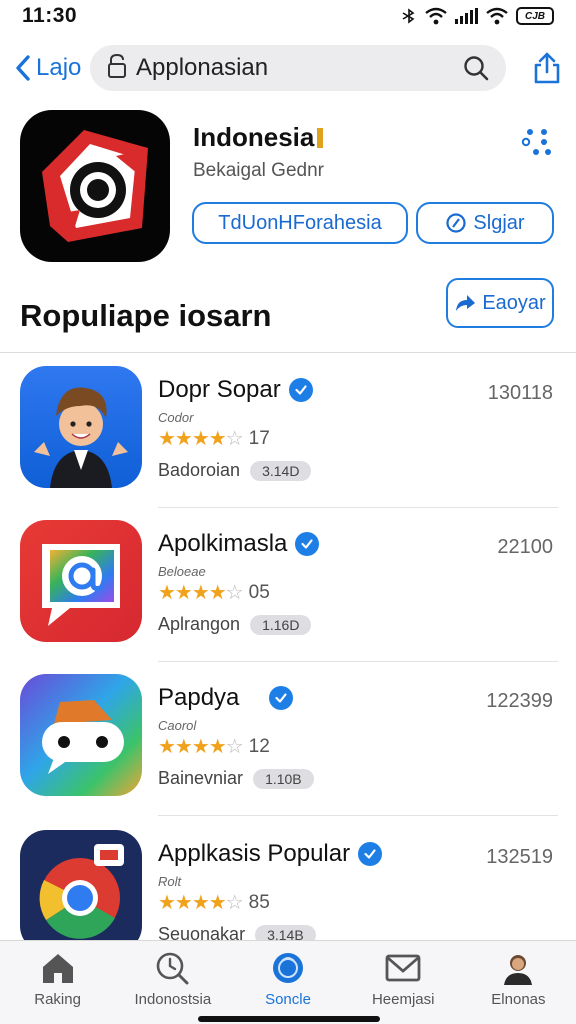 The width and height of the screenshot is (576, 1024). I want to click on globe-icon, so click(288, 968).